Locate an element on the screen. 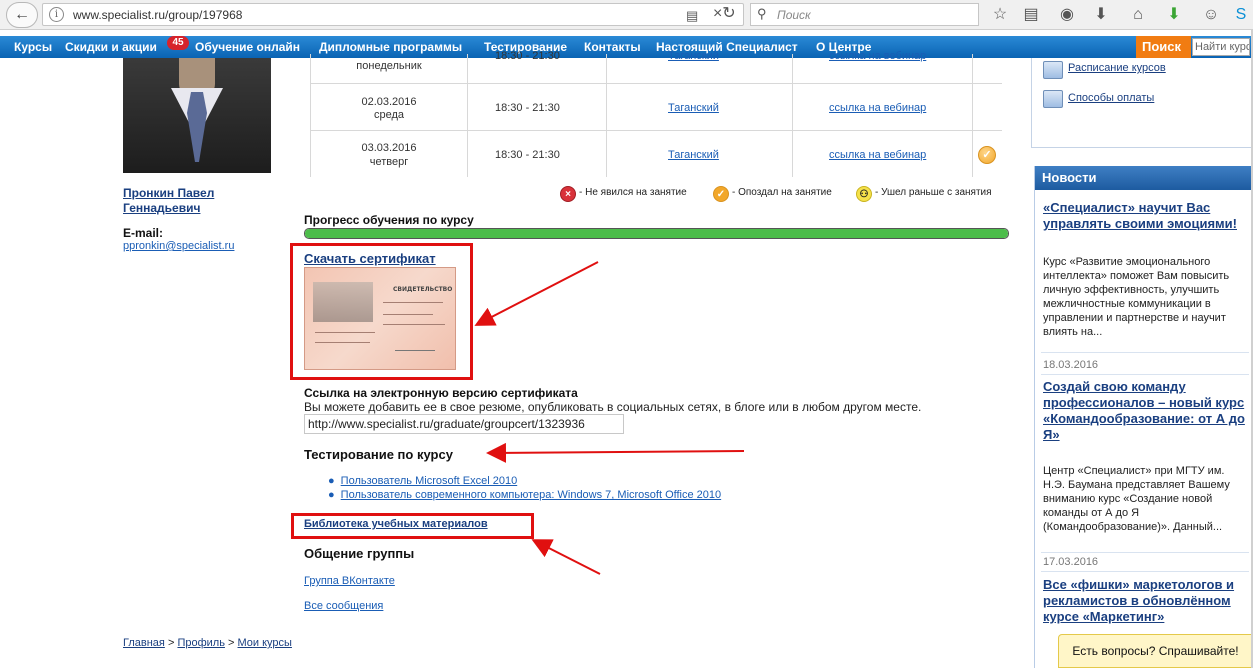 The height and width of the screenshot is (668, 1253). testing-title: Тестирование по курсу is located at coordinates (378, 454).